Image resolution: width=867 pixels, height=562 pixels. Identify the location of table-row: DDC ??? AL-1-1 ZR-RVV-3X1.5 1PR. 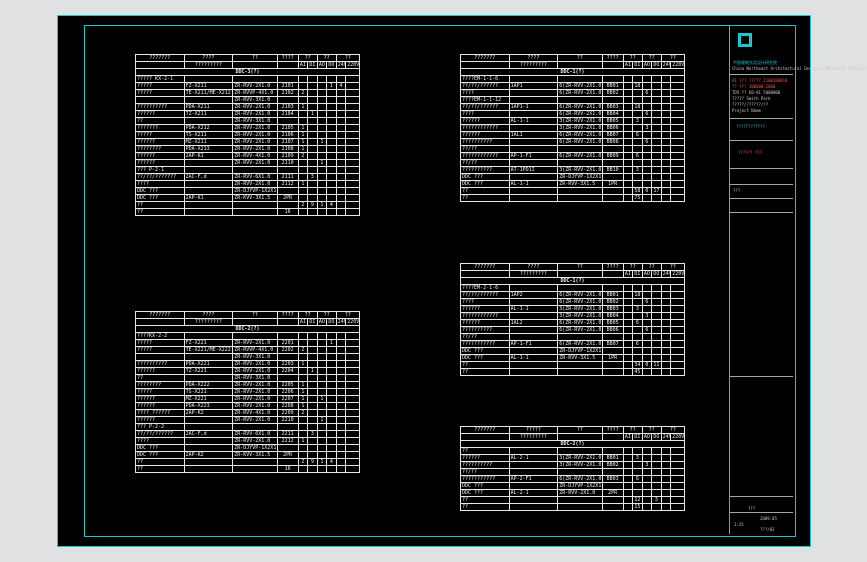
(572, 184).